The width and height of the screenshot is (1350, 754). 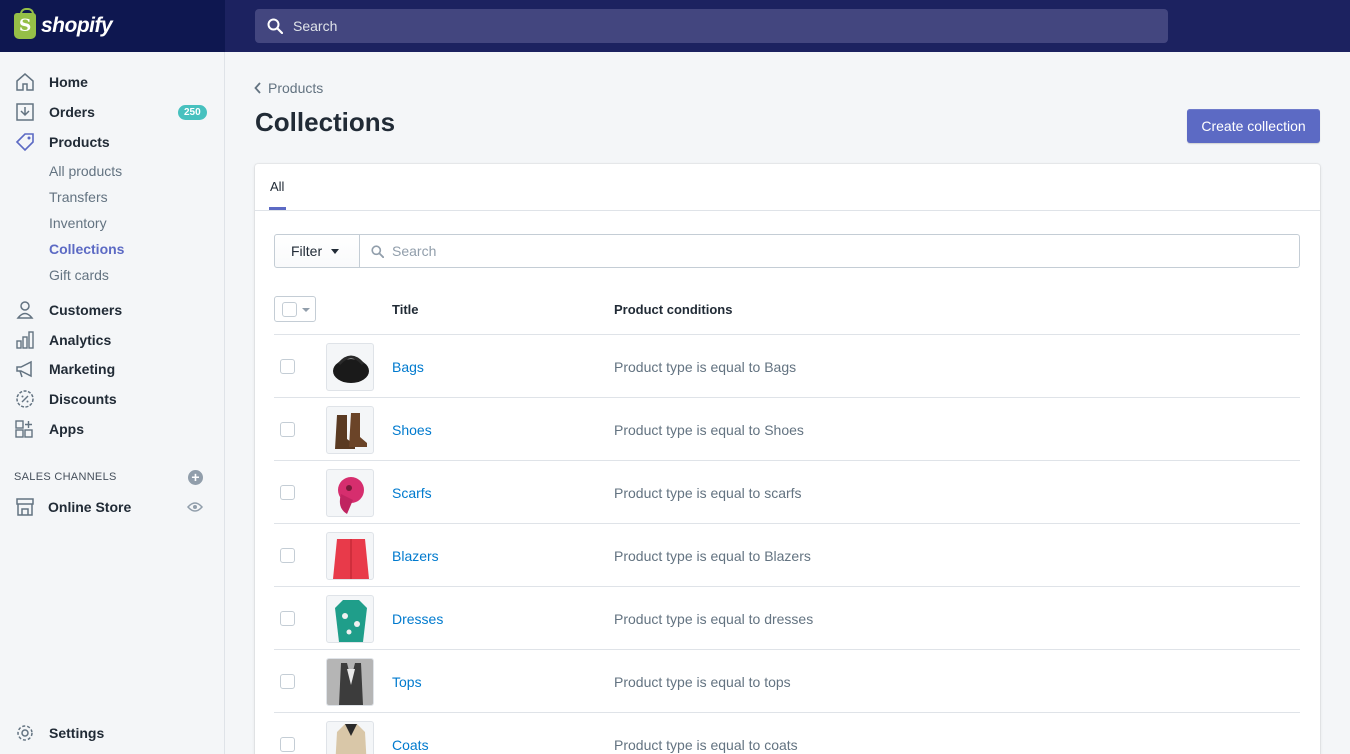 I want to click on table-row: Tops Product type is equal to tops, so click(x=787, y=681).